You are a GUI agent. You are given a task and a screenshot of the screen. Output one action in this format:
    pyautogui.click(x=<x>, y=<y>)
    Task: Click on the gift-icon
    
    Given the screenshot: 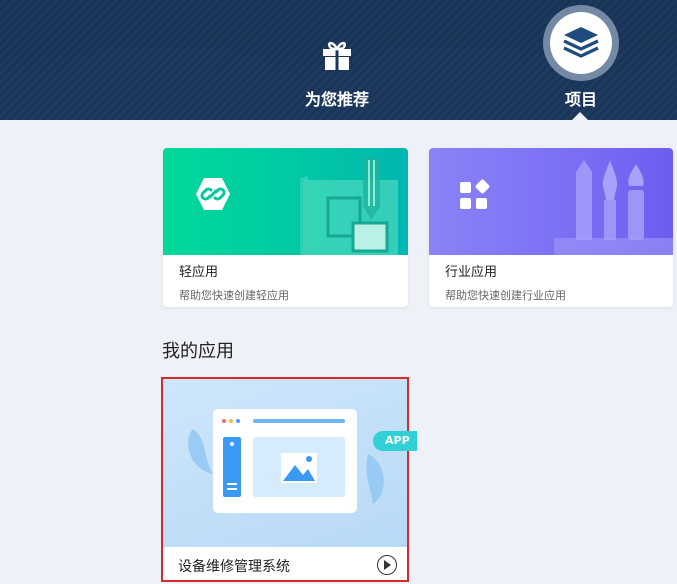 What is the action you would take?
    pyautogui.click(x=337, y=55)
    